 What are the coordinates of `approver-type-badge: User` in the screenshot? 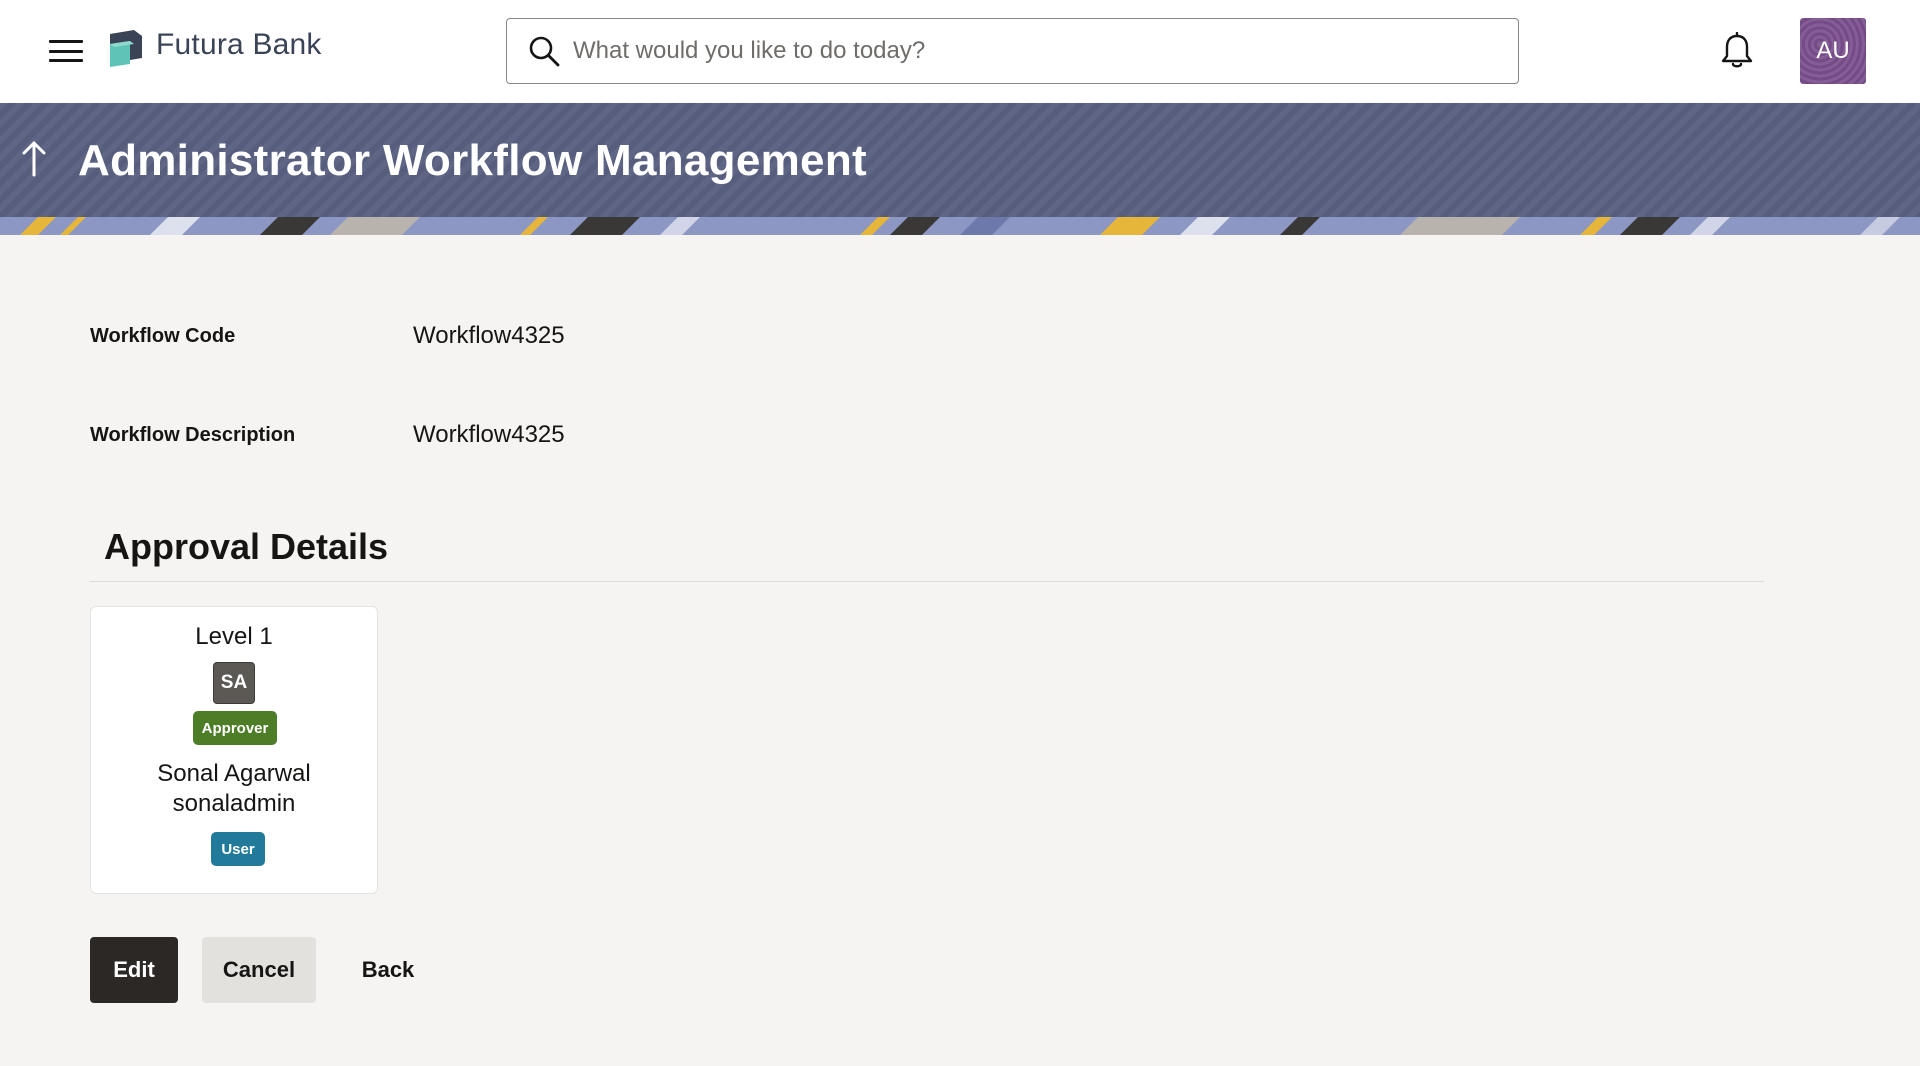 It's located at (238, 849).